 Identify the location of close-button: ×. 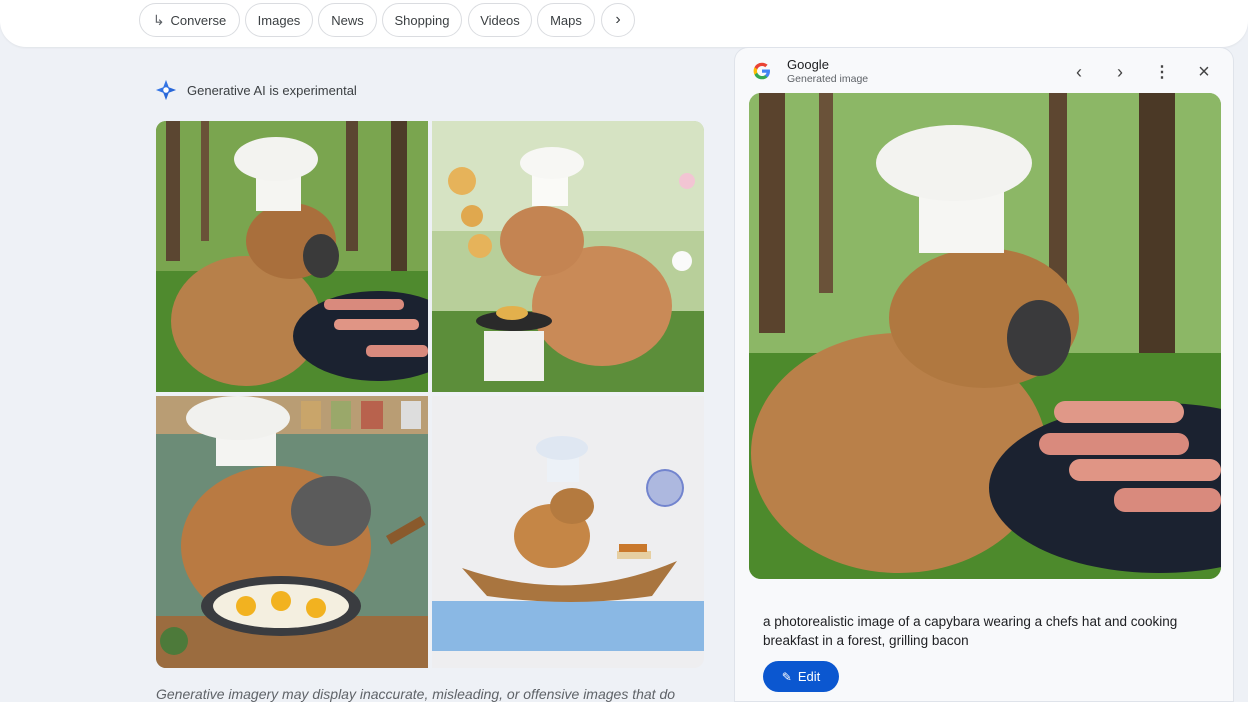
(1204, 72).